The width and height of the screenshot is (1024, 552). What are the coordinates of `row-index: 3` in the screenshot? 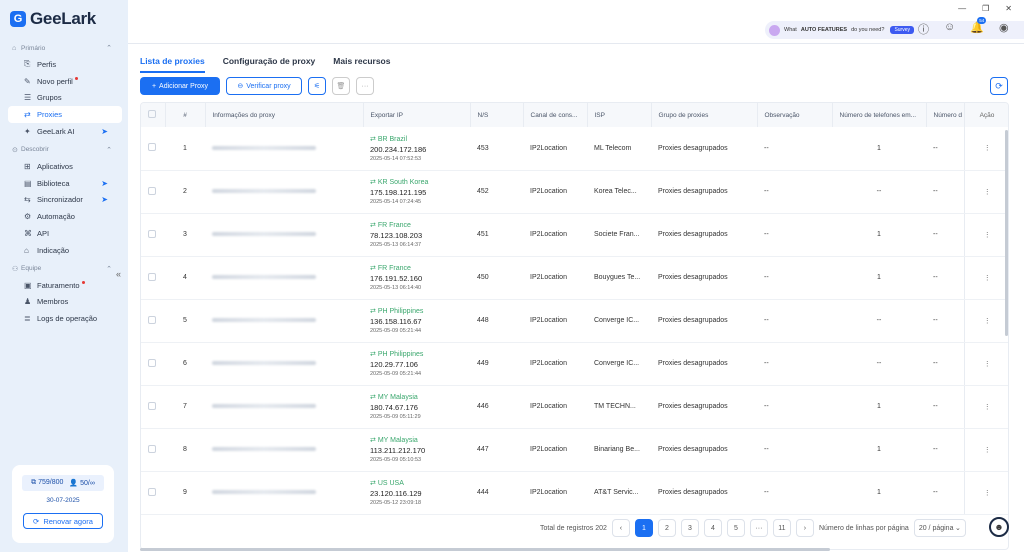 It's located at (185, 235).